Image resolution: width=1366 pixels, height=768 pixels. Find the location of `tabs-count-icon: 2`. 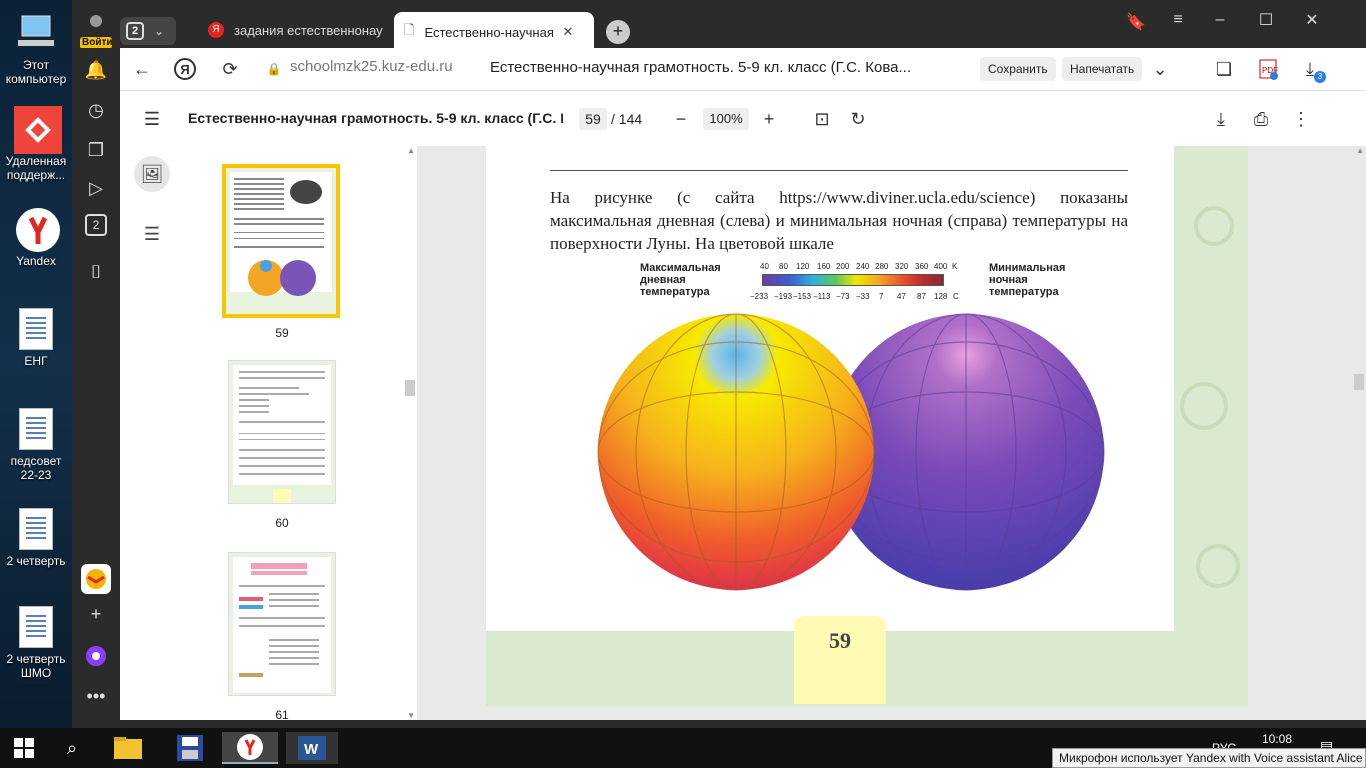

tabs-count-icon: 2 is located at coordinates (96, 225).